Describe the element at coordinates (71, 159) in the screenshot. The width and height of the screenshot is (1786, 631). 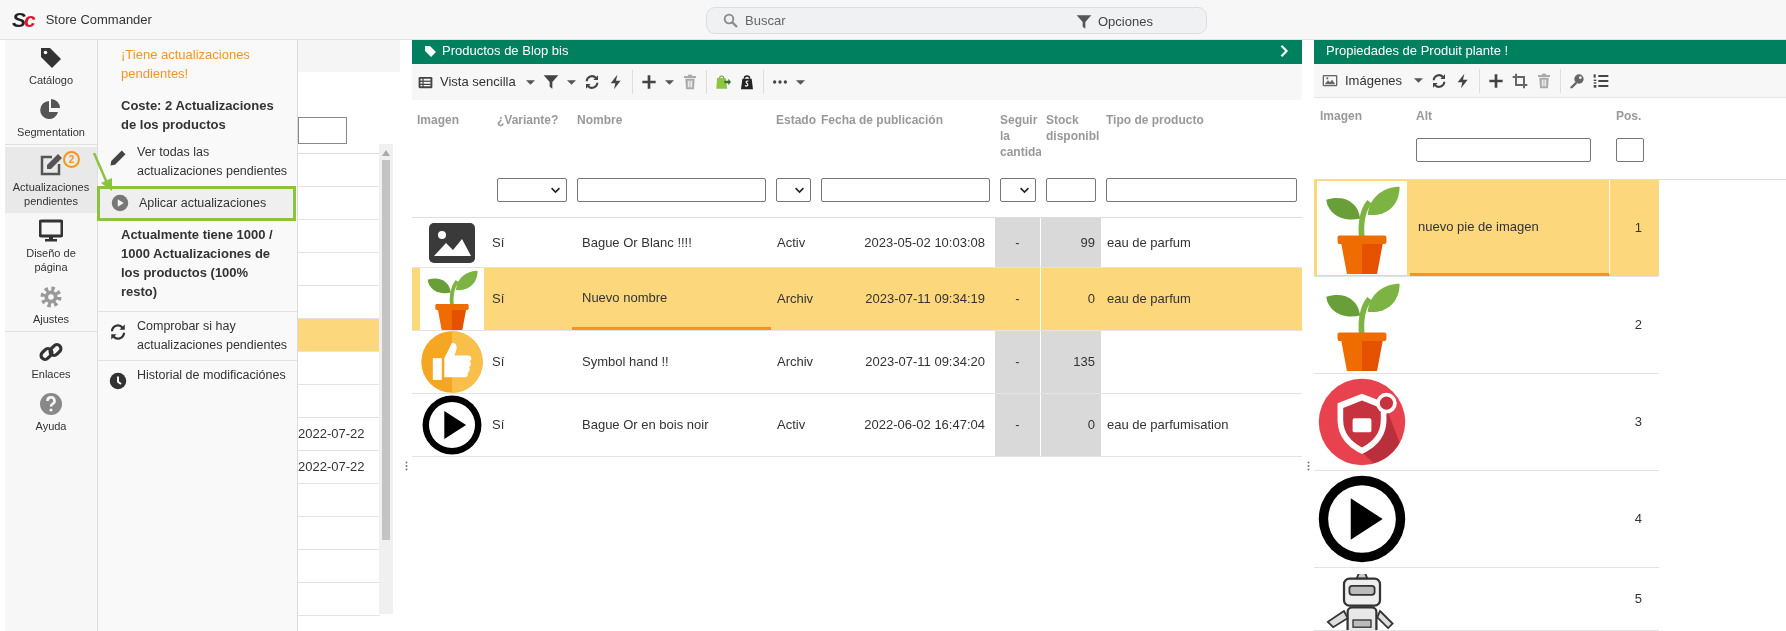
I see `notification-badge: 2` at that location.